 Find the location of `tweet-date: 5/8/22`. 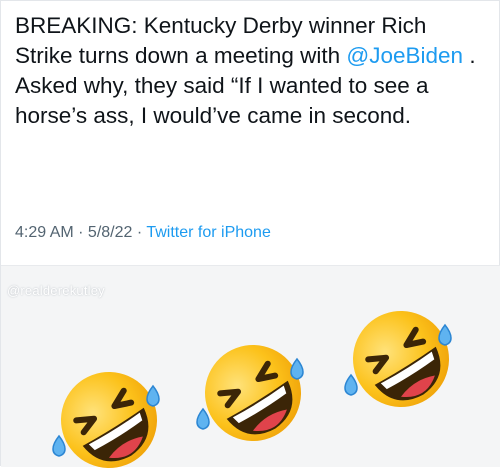

tweet-date: 5/8/22 is located at coordinates (110, 232).